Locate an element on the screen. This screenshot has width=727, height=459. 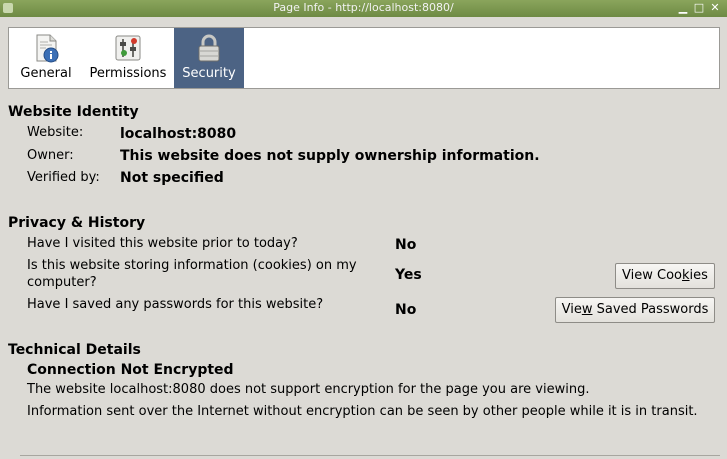
view-saved-passwords-button: View Saved Passwords is located at coordinates (635, 310).